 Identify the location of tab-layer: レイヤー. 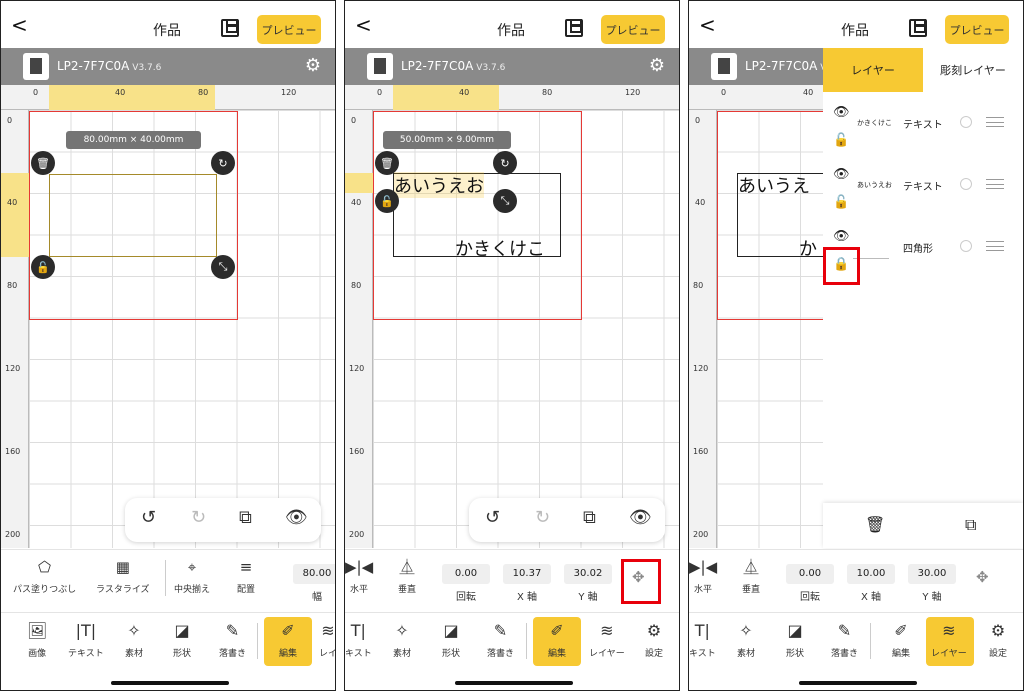
(873, 70).